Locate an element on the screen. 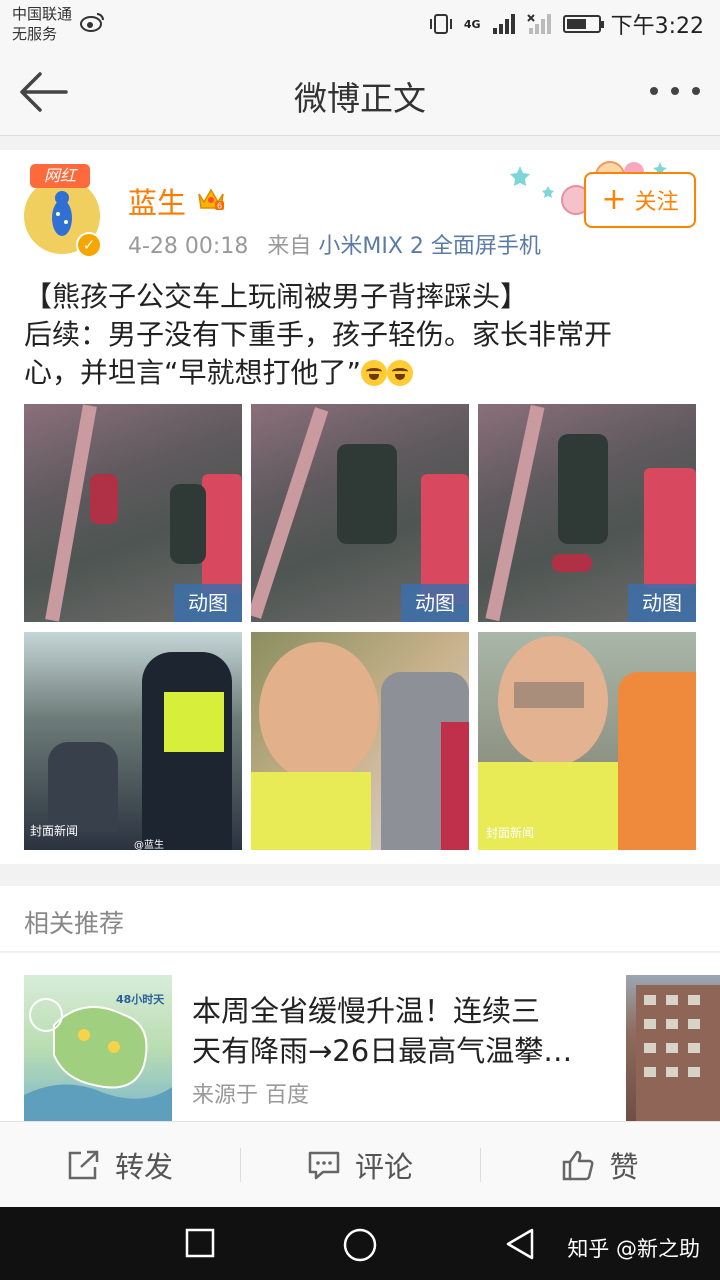 The width and height of the screenshot is (720, 1280). mosaic-blur is located at coordinates (549, 695).